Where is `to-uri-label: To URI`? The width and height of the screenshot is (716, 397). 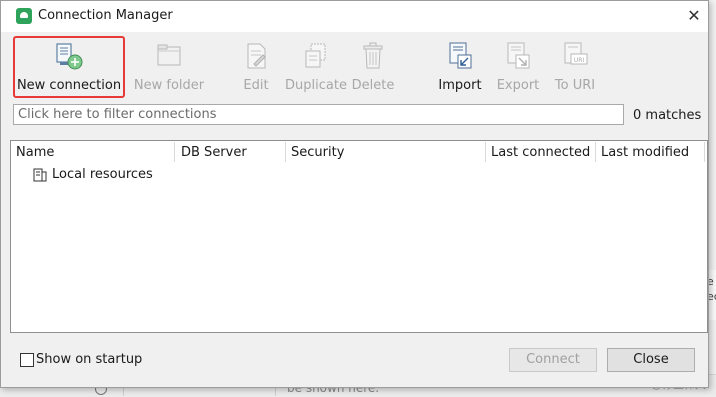
to-uri-label: To URI is located at coordinates (575, 85).